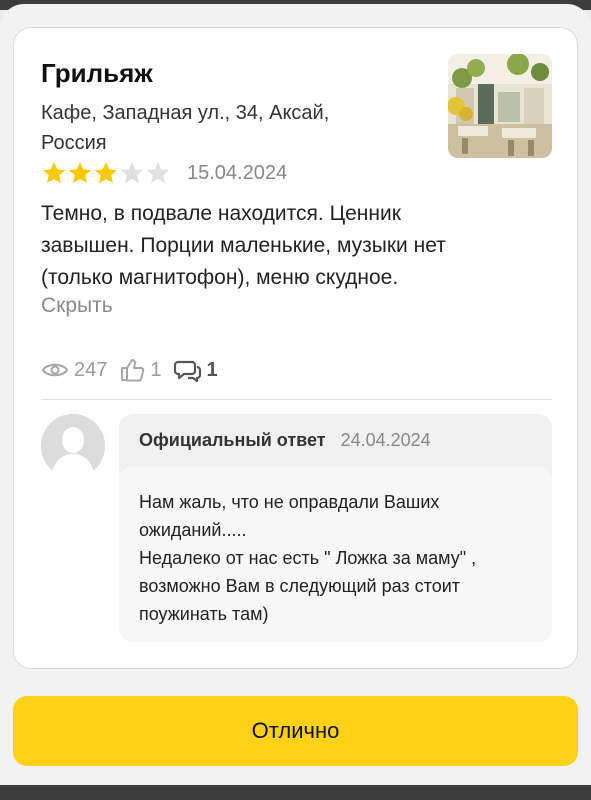  I want to click on user-placeholder-icon, so click(73, 446).